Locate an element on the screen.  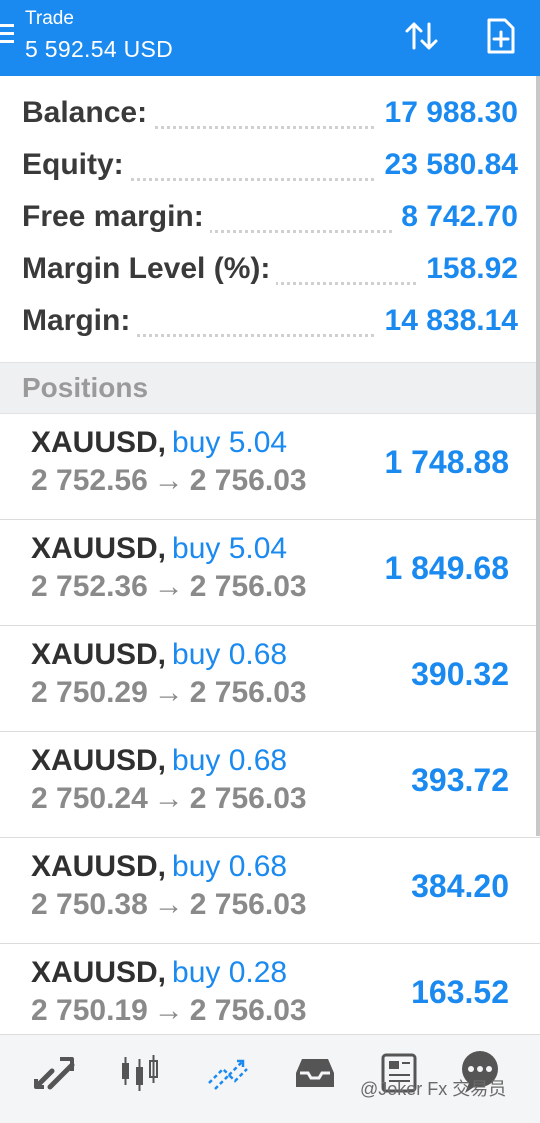
open-price: 2 750.38 is located at coordinates (89, 904).